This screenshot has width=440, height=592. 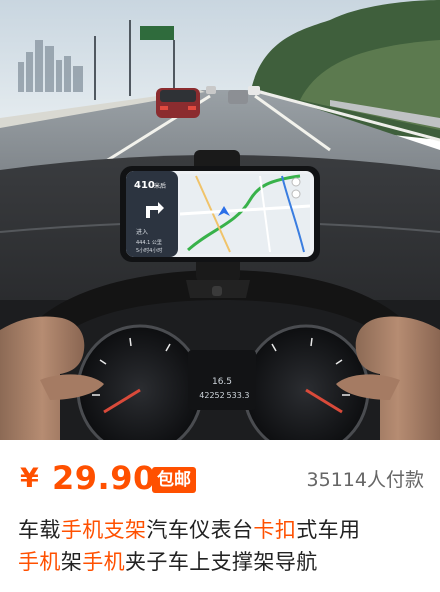 What do you see at coordinates (103, 530) in the screenshot?
I see `title-keyword: 手机支架` at bounding box center [103, 530].